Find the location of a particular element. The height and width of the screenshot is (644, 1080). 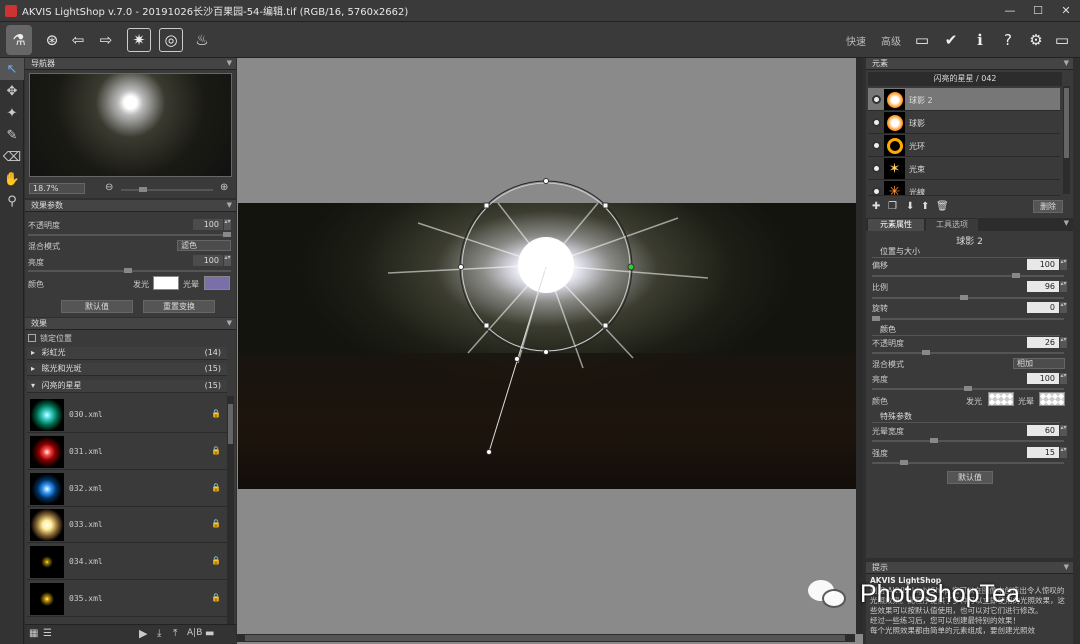

reset-transform-button: 重置变换 is located at coordinates (179, 306).